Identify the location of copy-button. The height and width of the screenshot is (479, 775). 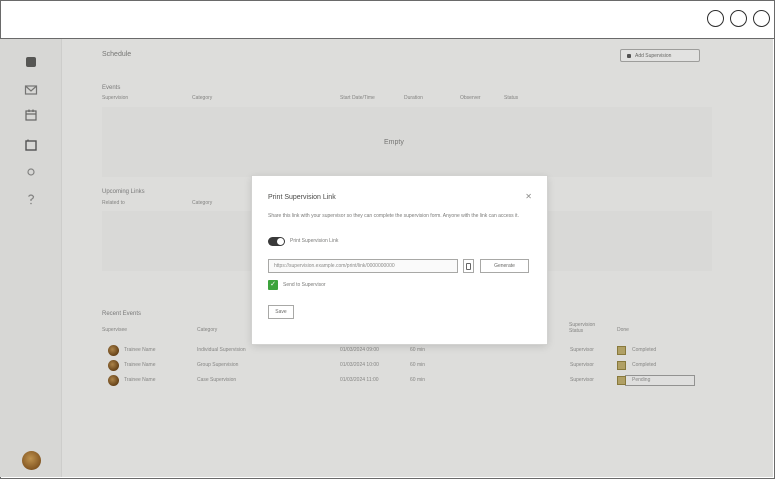
(468, 266).